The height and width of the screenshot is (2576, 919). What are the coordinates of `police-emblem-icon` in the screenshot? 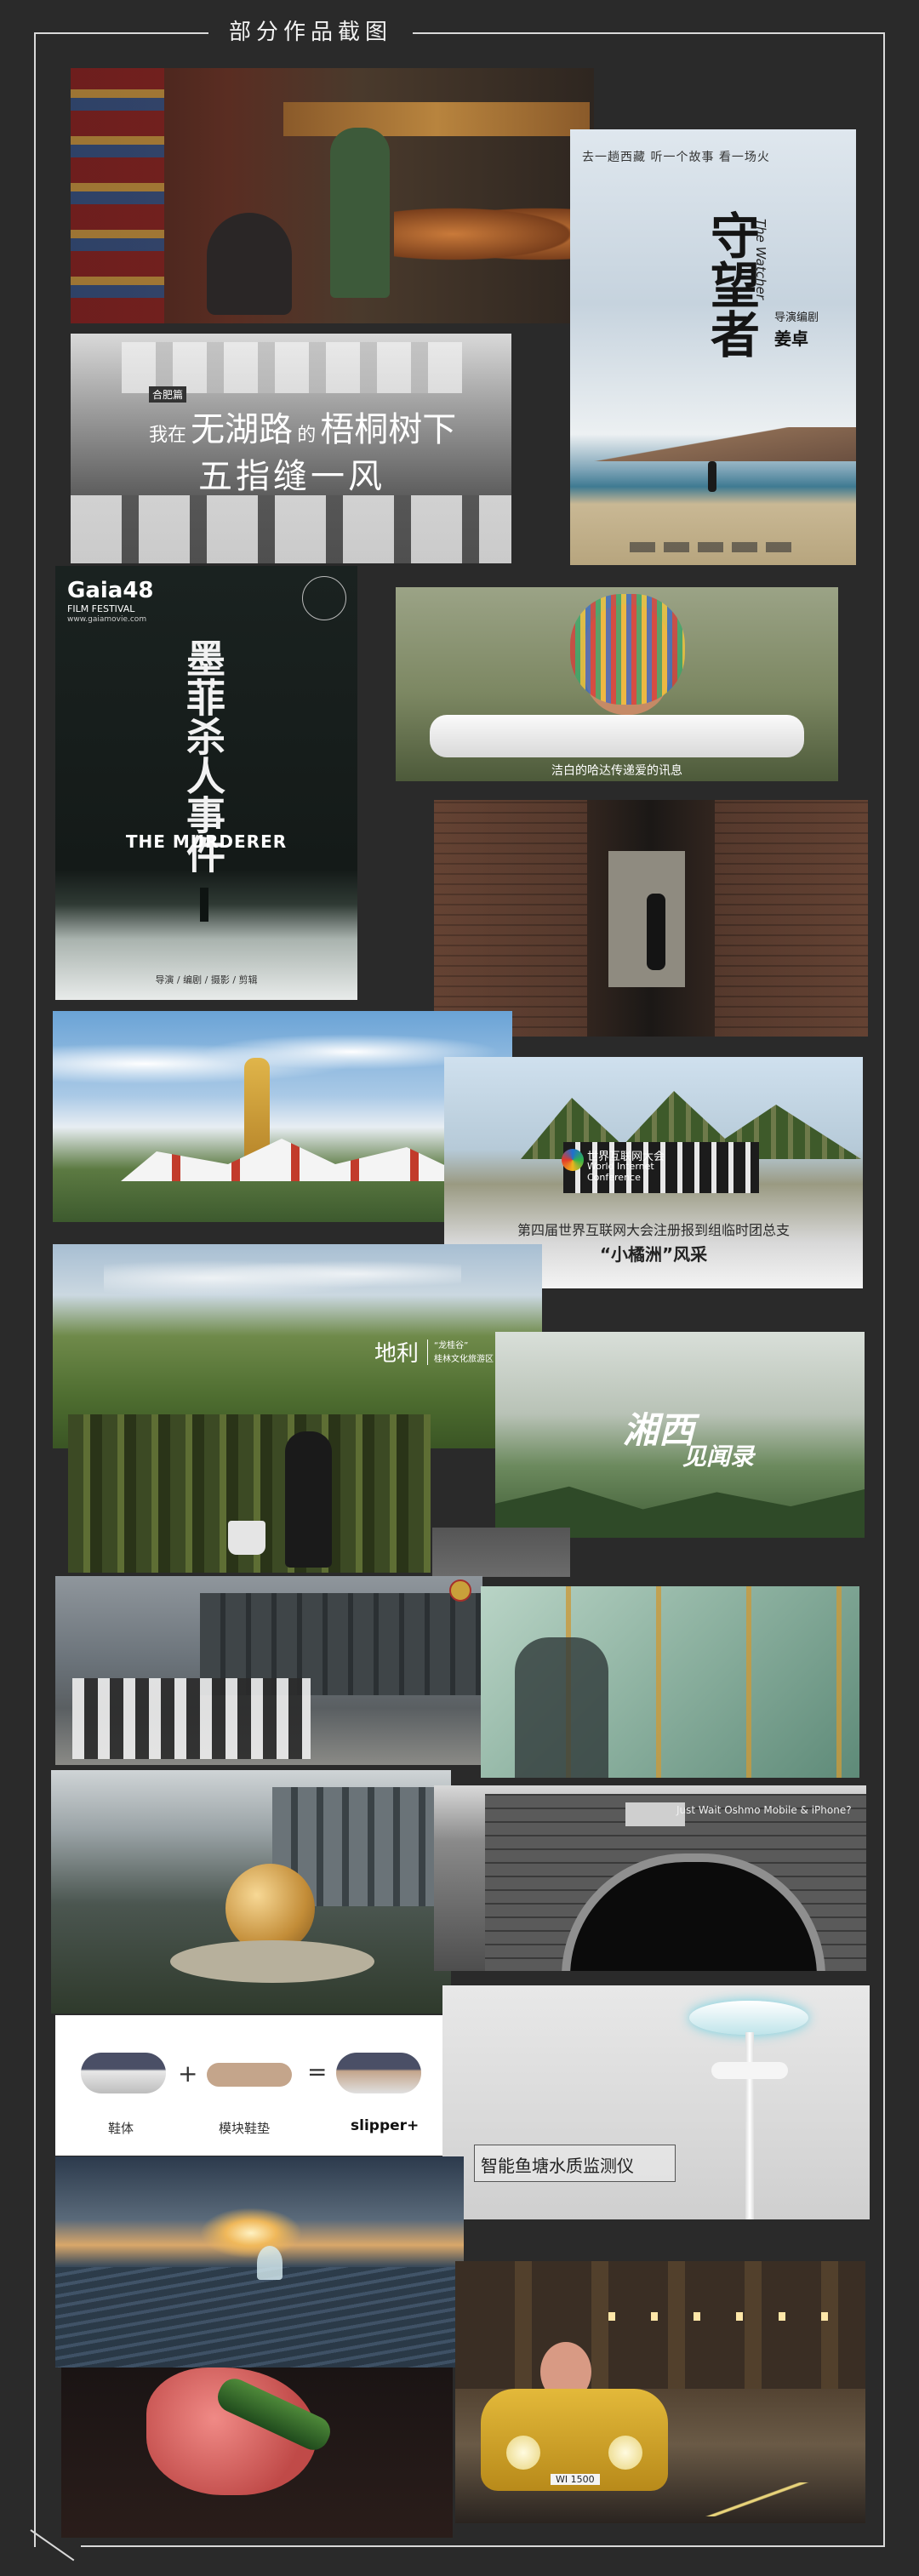 It's located at (460, 1590).